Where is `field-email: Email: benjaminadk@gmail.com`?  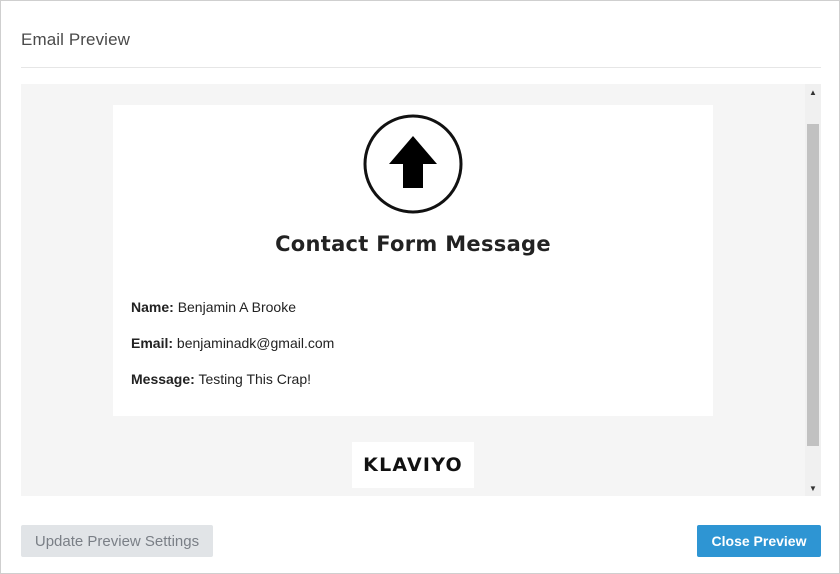
field-email: Email: benjaminadk@gmail.com is located at coordinates (232, 343).